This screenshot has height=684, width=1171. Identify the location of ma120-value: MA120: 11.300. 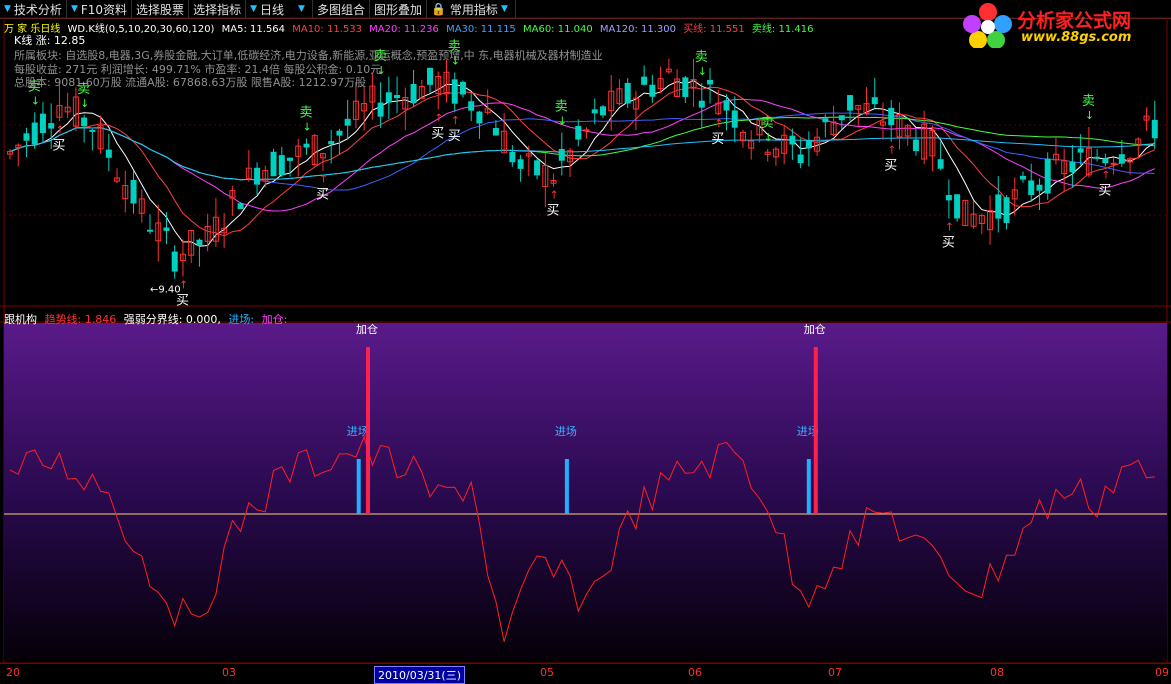
(637, 29).